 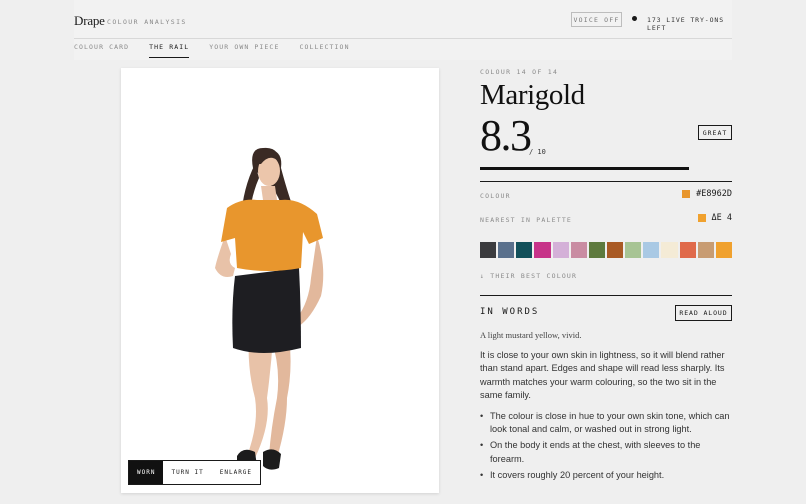 I want to click on score-value: 8.3, so click(x=506, y=135).